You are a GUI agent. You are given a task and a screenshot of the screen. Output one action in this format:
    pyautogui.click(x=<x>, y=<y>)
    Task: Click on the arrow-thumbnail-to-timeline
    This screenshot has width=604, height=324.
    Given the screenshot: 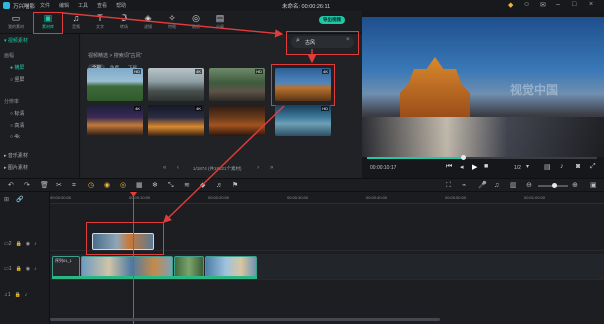 What is the action you would take?
    pyautogui.click(x=223, y=164)
    